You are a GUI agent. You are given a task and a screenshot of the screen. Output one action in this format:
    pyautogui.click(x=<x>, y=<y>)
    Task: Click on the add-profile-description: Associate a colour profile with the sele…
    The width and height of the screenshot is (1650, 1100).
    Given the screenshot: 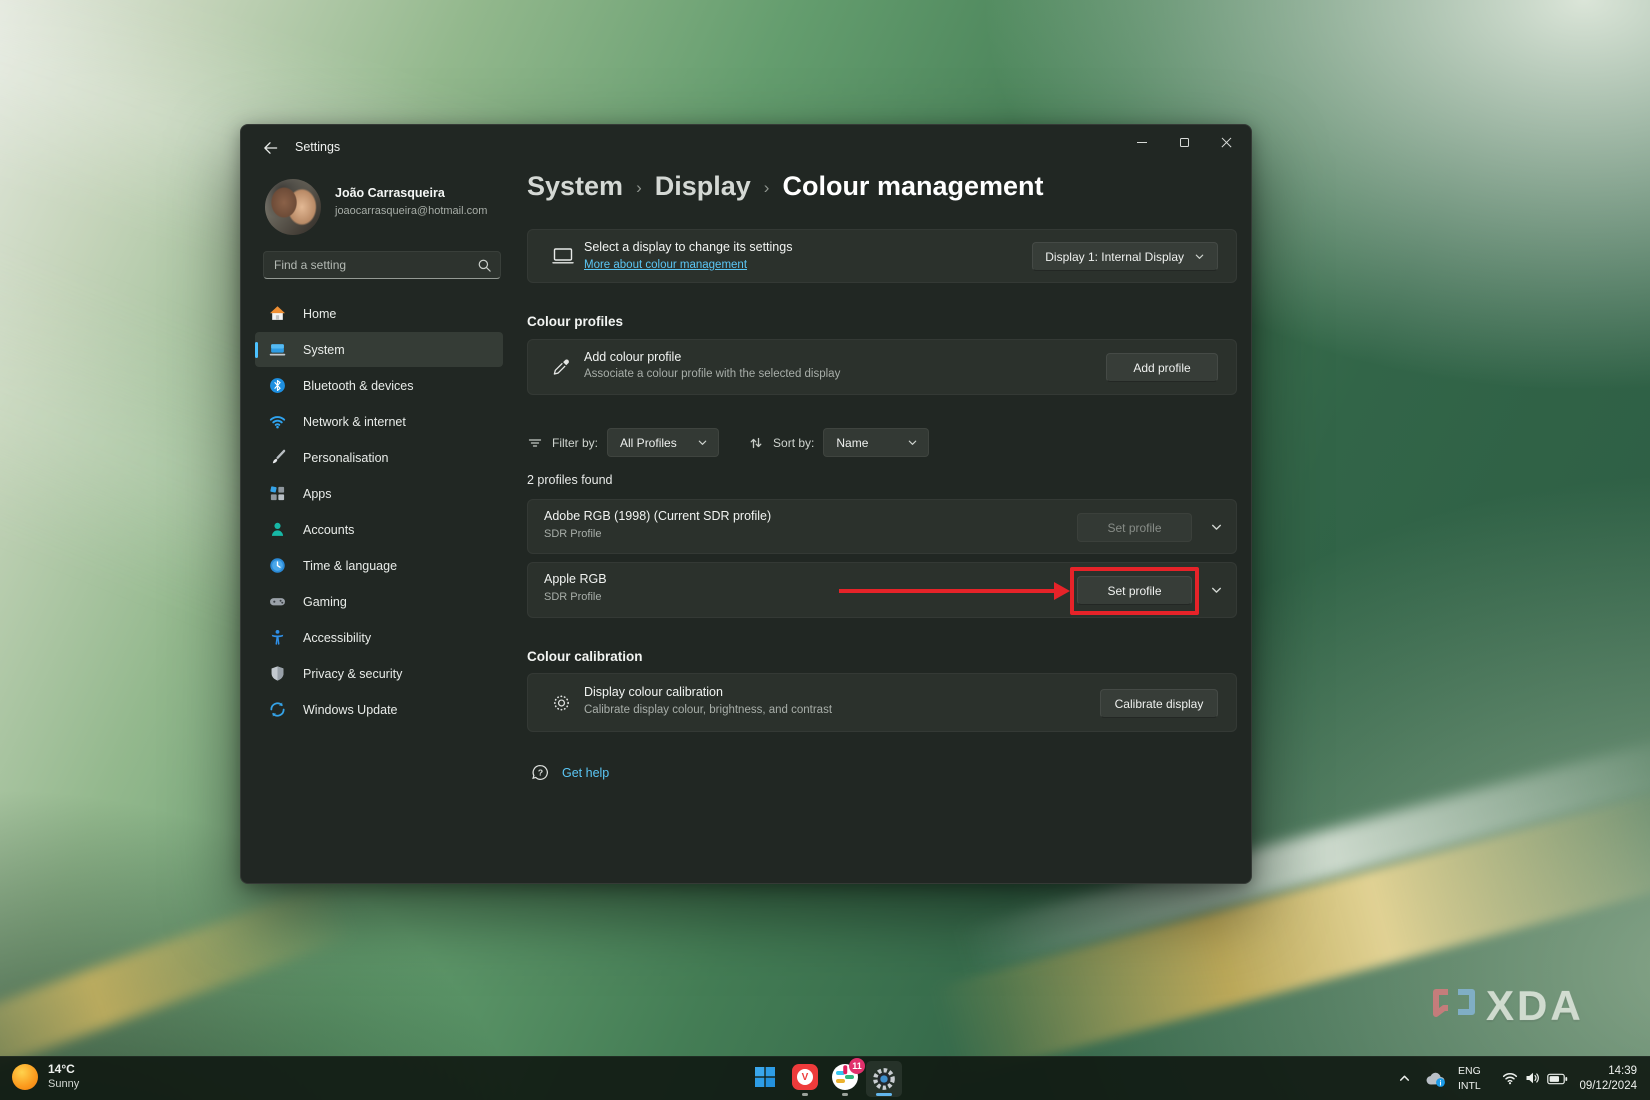 What is the action you would take?
    pyautogui.click(x=712, y=374)
    